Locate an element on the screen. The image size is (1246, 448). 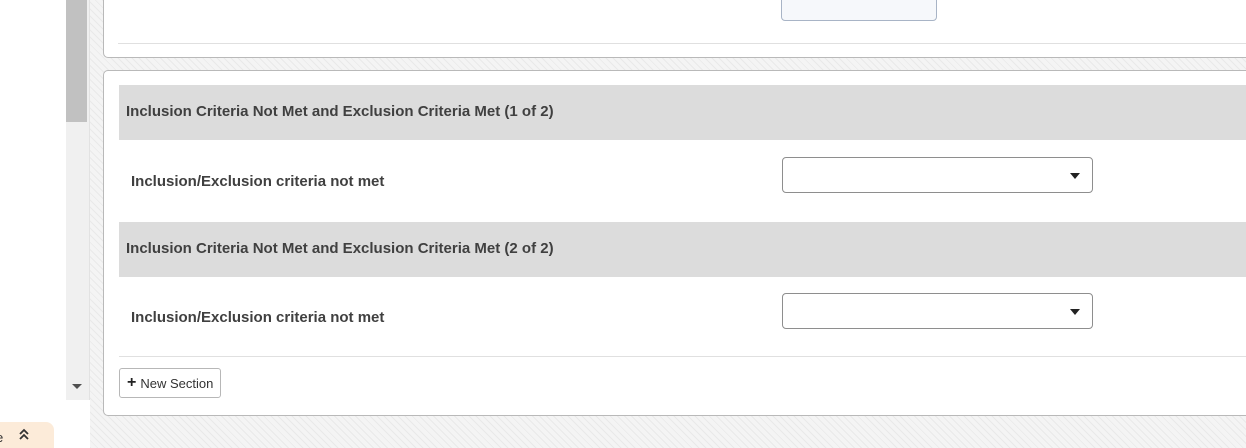
previous-card-button is located at coordinates (859, 10).